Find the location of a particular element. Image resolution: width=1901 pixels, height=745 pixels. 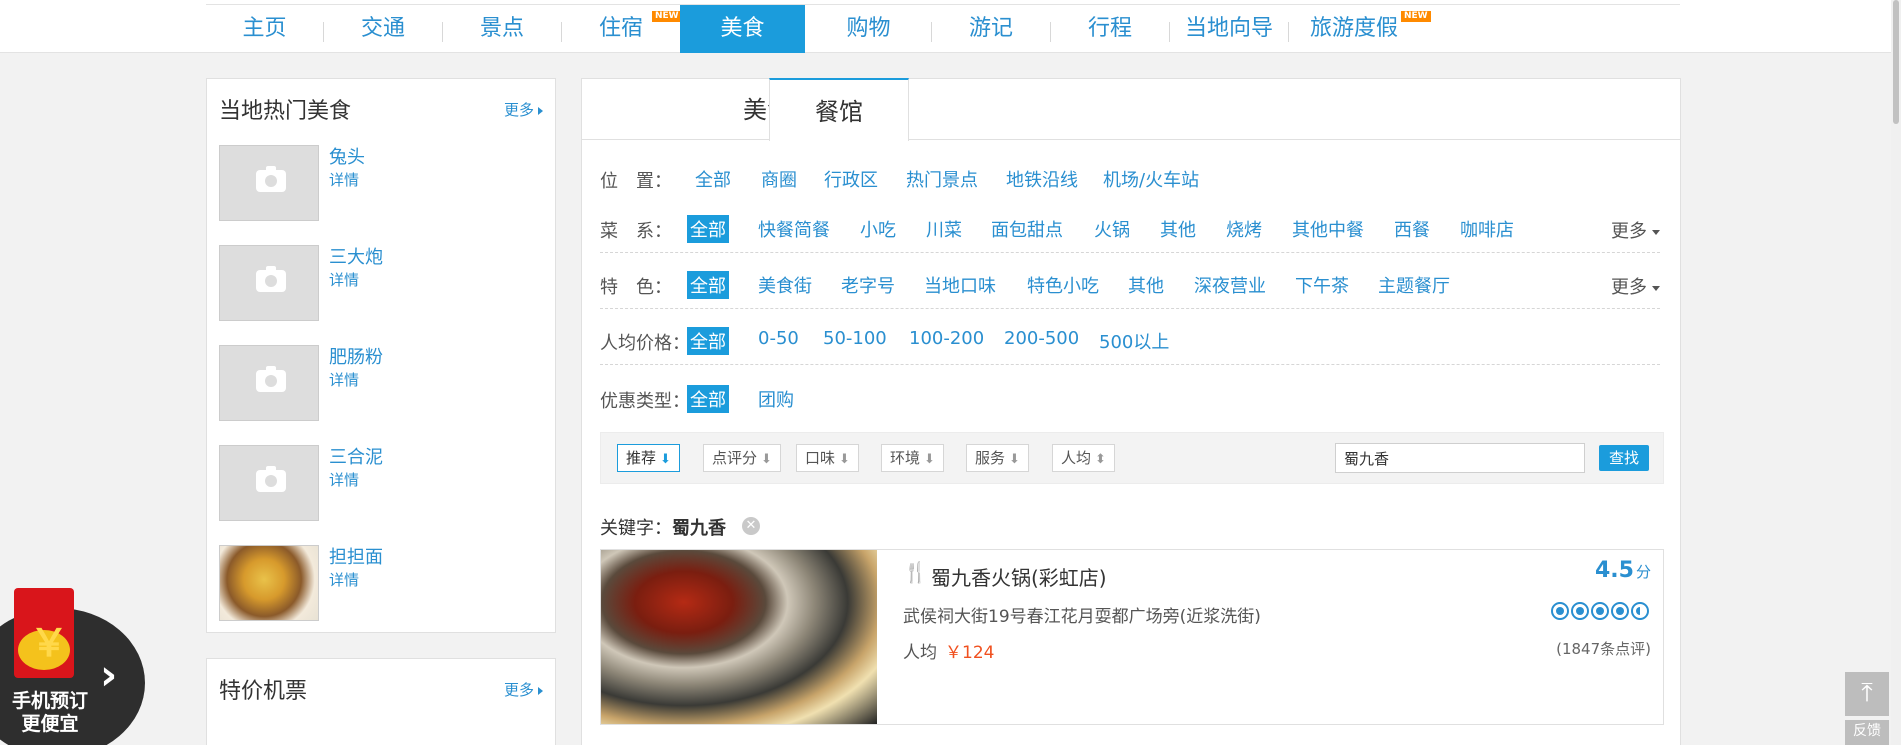

filter-option: 当地口味 is located at coordinates (960, 285).